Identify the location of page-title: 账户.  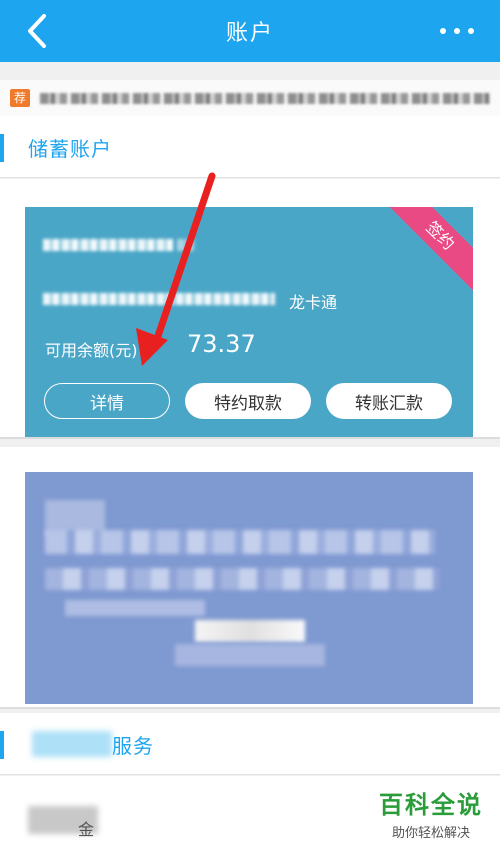
(249, 33).